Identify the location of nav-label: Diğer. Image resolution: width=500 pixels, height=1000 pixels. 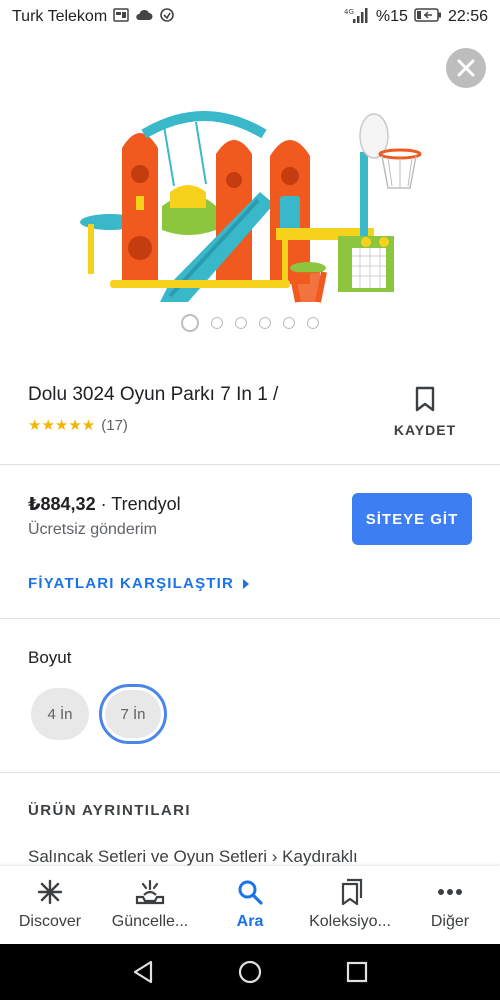
(450, 921).